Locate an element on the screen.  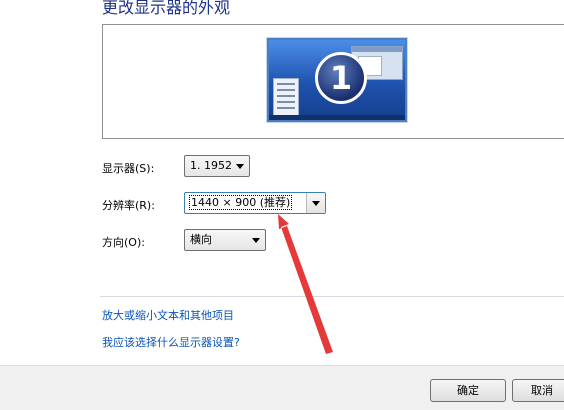
display-value: 1. 1952 is located at coordinates (211, 165).